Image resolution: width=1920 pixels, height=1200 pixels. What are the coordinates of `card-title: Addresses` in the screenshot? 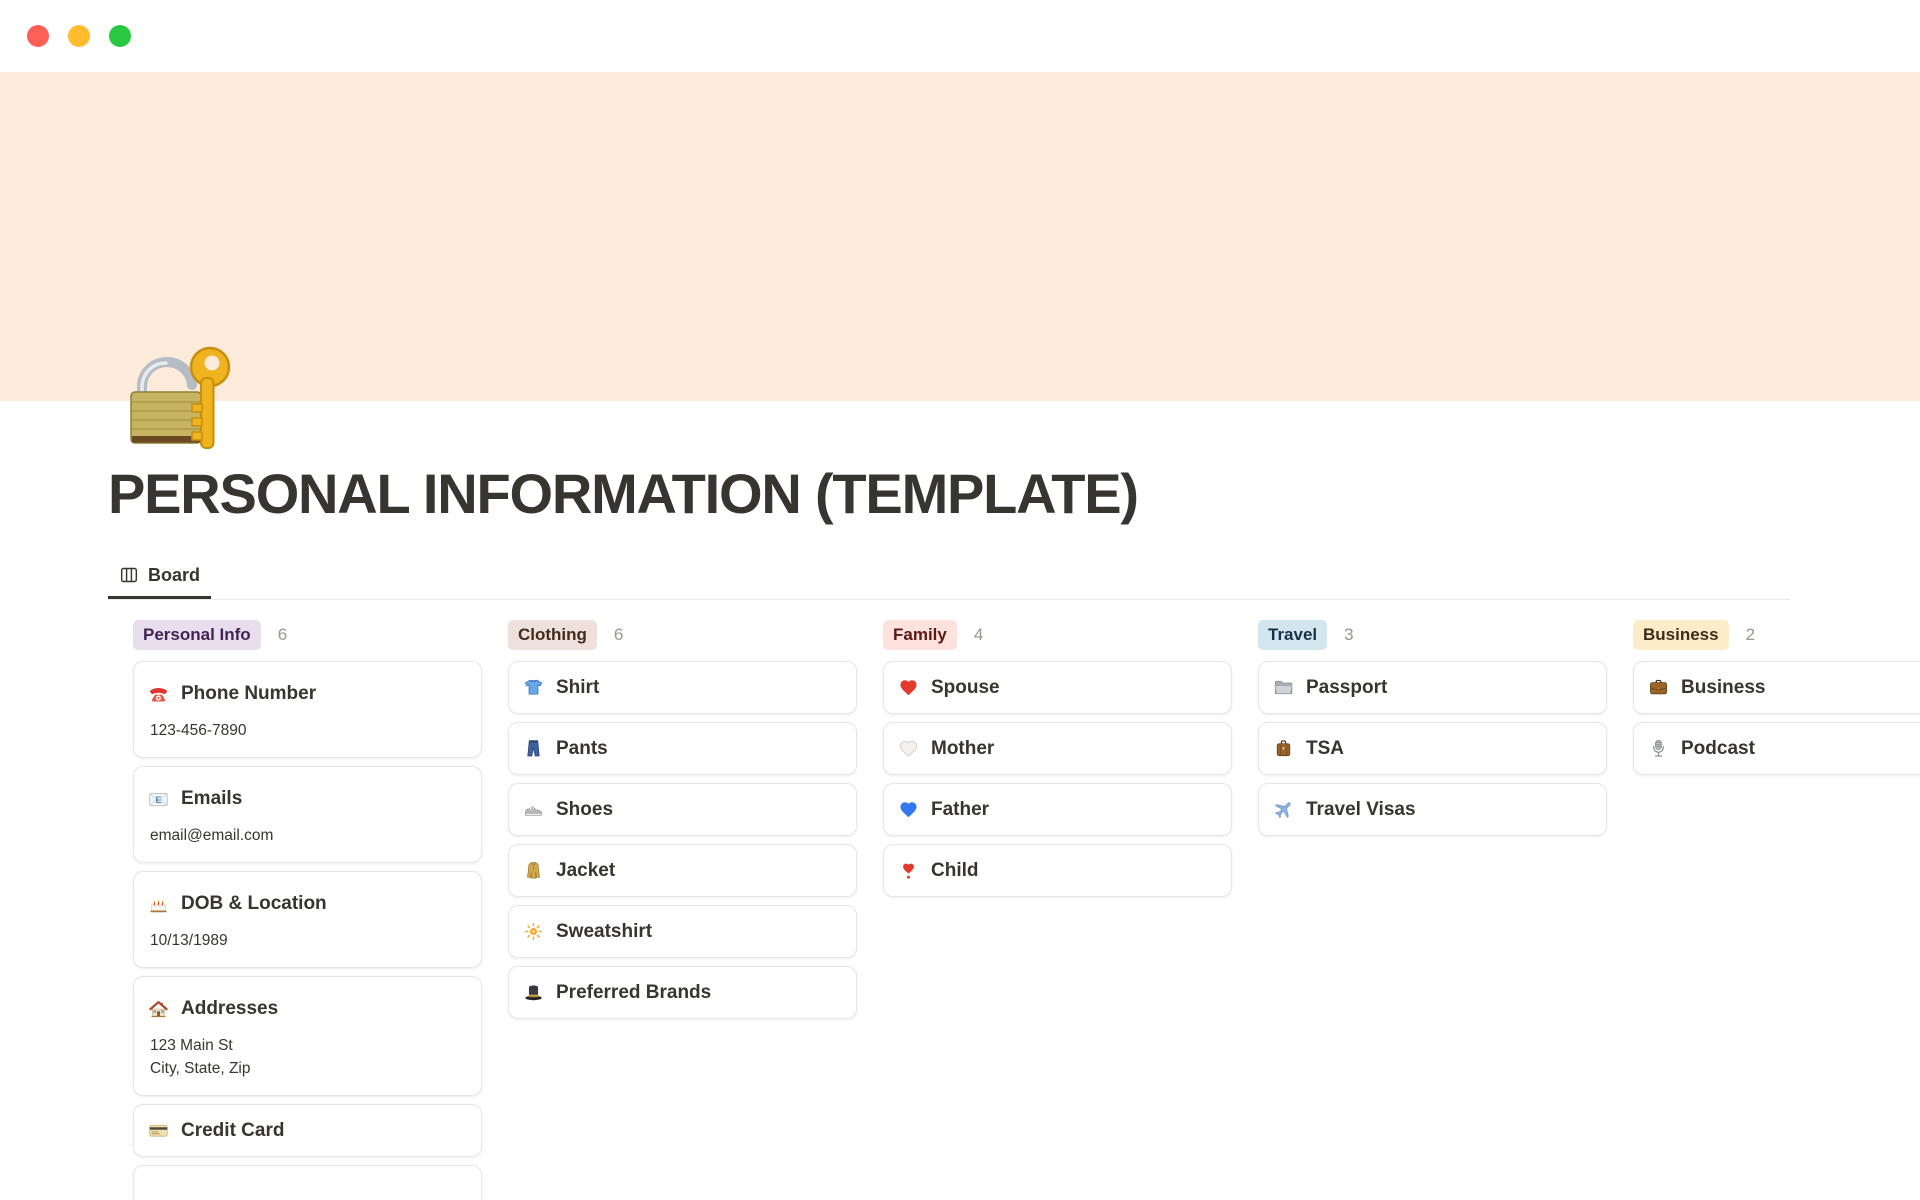 It's located at (230, 1008).